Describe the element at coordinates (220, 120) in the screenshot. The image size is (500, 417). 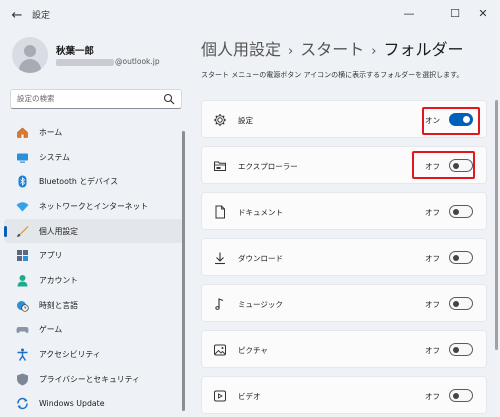
I see `settings-gear-icon` at that location.